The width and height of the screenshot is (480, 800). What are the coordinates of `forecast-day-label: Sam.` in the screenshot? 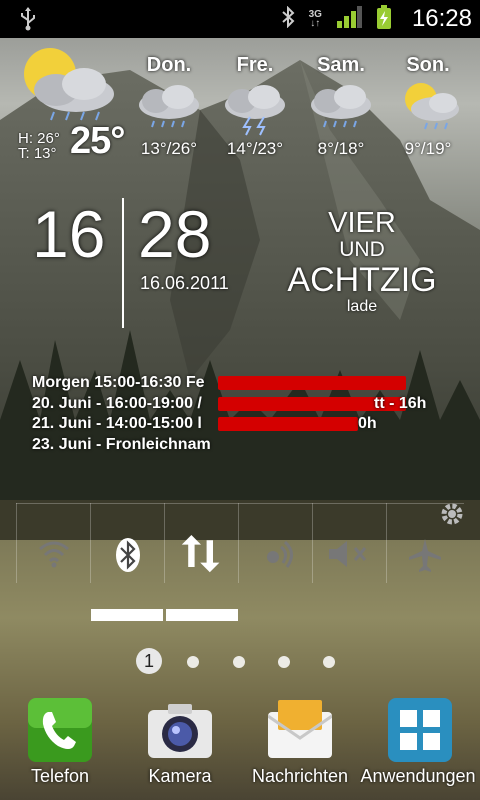 It's located at (341, 65).